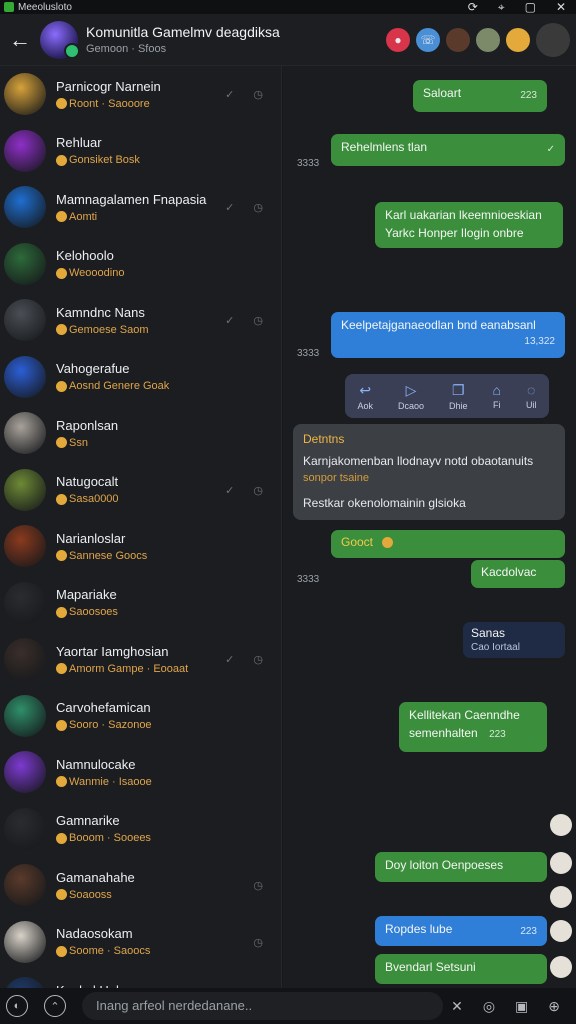 This screenshot has height=1024, width=576. What do you see at coordinates (442, 93) in the screenshot?
I see `message-text: Saloart` at bounding box center [442, 93].